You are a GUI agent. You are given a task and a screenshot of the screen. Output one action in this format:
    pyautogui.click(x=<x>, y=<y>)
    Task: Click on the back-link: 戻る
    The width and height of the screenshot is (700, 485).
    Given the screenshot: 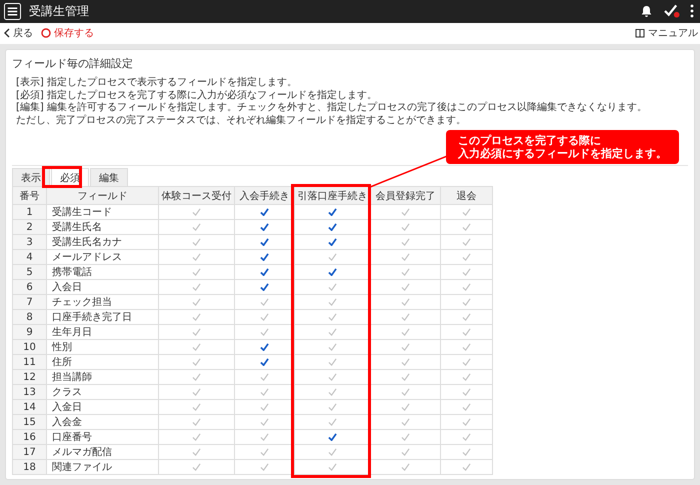 What is the action you would take?
    pyautogui.click(x=18, y=33)
    